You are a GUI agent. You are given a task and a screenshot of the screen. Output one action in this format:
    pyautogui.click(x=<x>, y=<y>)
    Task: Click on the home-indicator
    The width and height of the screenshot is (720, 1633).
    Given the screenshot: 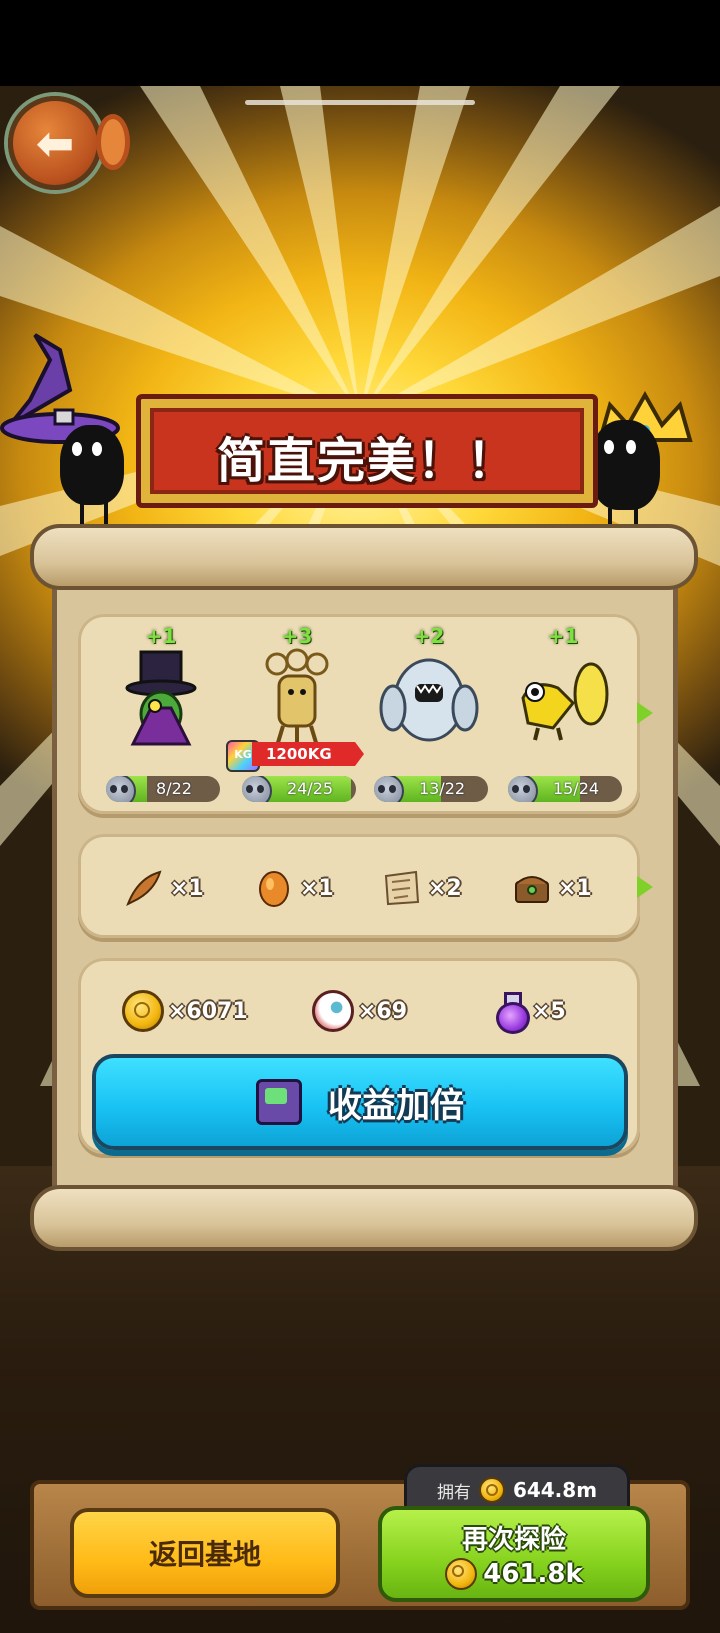 What is the action you would take?
    pyautogui.click(x=360, y=102)
    